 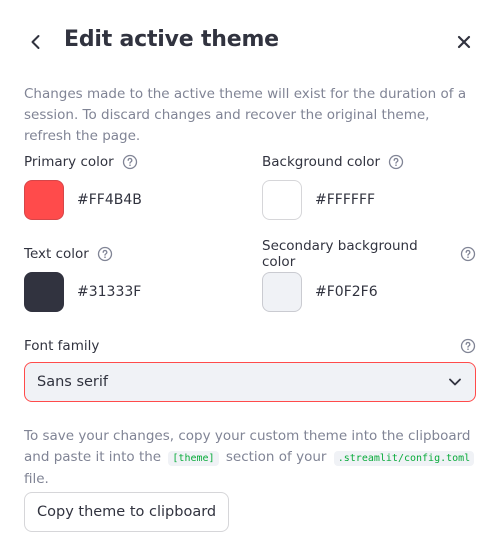 What do you see at coordinates (131, 278) in the screenshot?
I see `text-color-field: Text color #31333F` at bounding box center [131, 278].